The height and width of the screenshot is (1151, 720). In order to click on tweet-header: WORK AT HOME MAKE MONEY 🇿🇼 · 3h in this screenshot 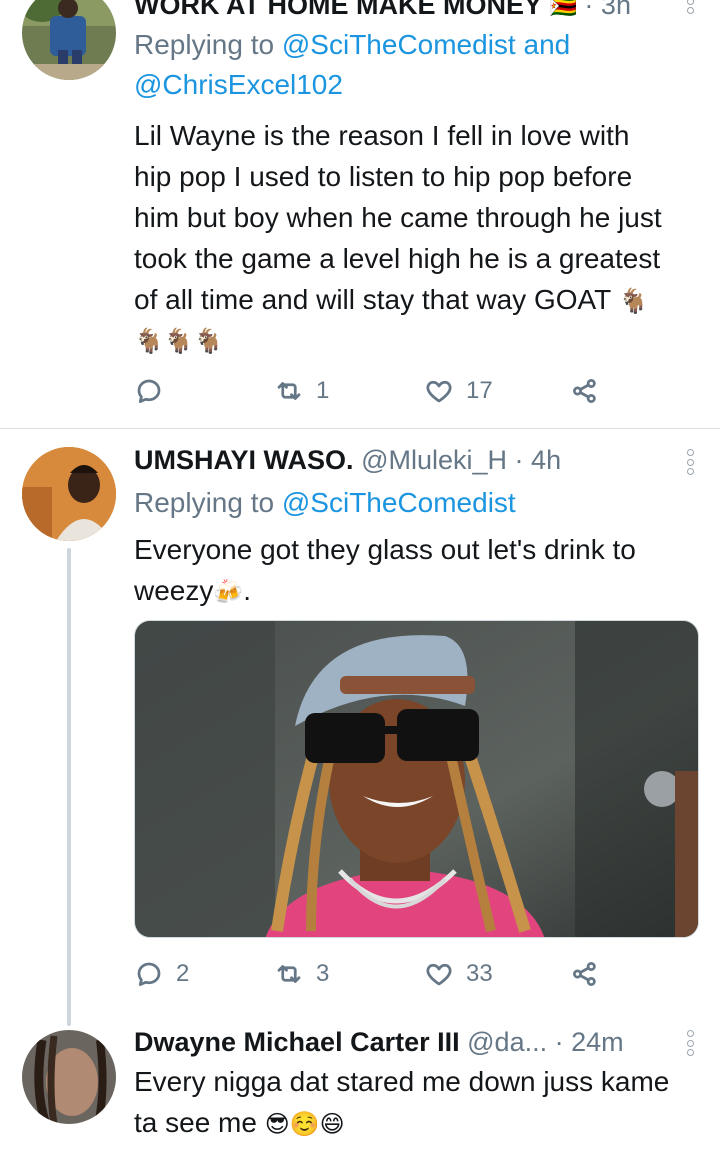, I will do `click(416, 11)`.